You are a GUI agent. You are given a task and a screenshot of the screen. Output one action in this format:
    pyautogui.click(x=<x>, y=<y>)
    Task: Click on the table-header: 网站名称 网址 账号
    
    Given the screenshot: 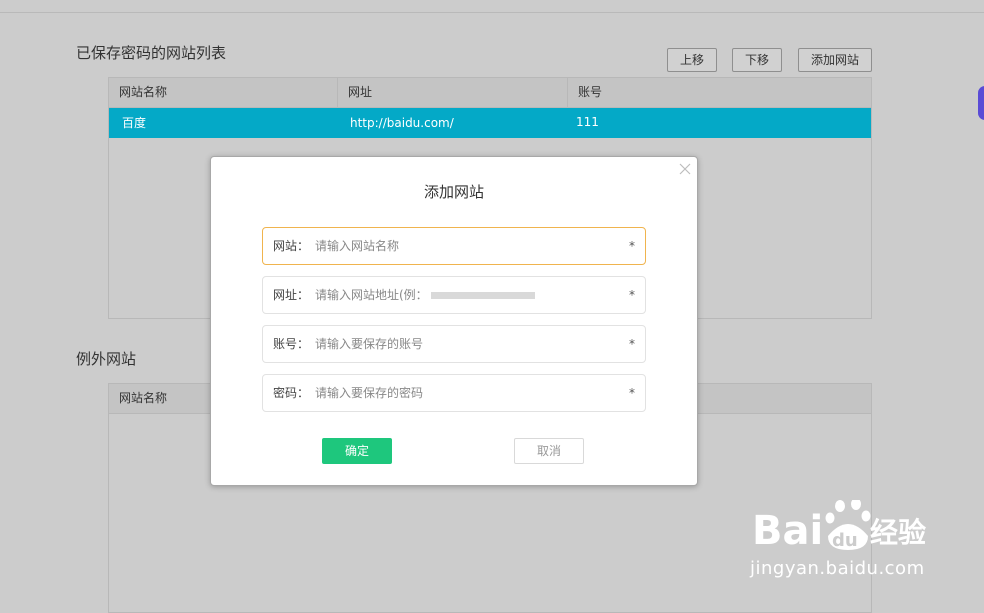 What is the action you would take?
    pyautogui.click(x=490, y=93)
    